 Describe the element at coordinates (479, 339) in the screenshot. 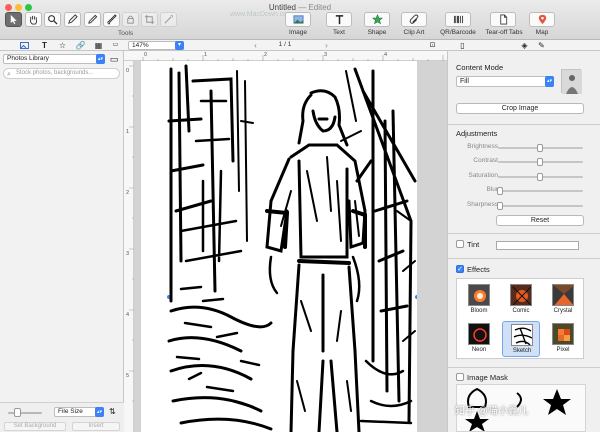

I see `effect-neon: Neon` at that location.